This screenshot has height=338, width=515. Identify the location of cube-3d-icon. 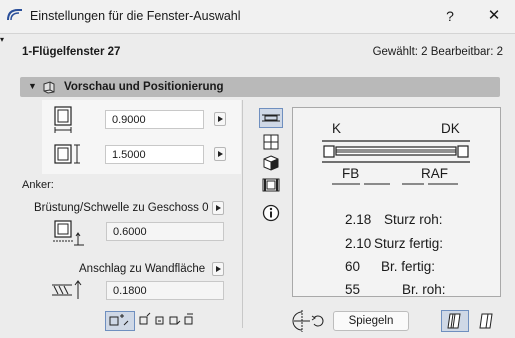
(271, 163).